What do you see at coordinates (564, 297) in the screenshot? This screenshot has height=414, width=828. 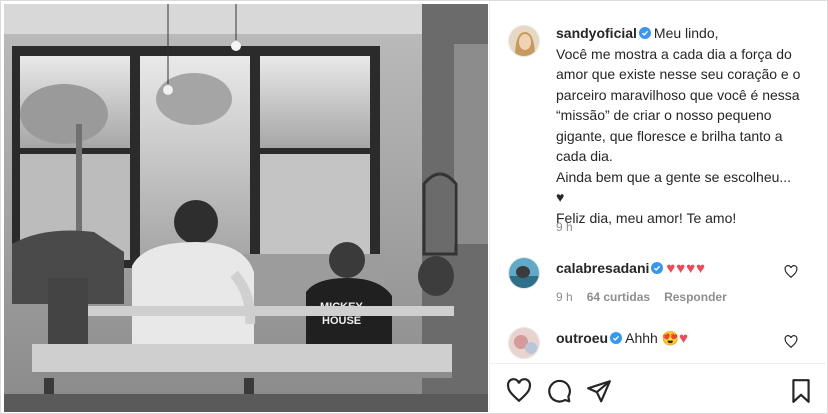 I see `comment-time: 9 h` at bounding box center [564, 297].